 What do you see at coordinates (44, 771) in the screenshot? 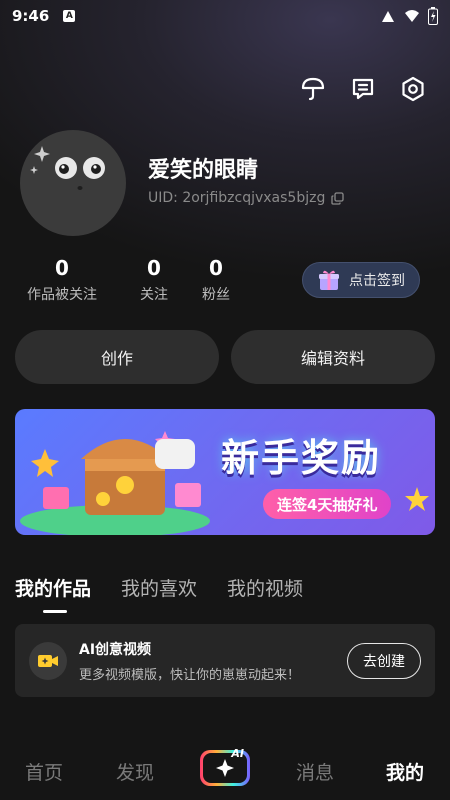
I see `nav-home: 首页` at bounding box center [44, 771].